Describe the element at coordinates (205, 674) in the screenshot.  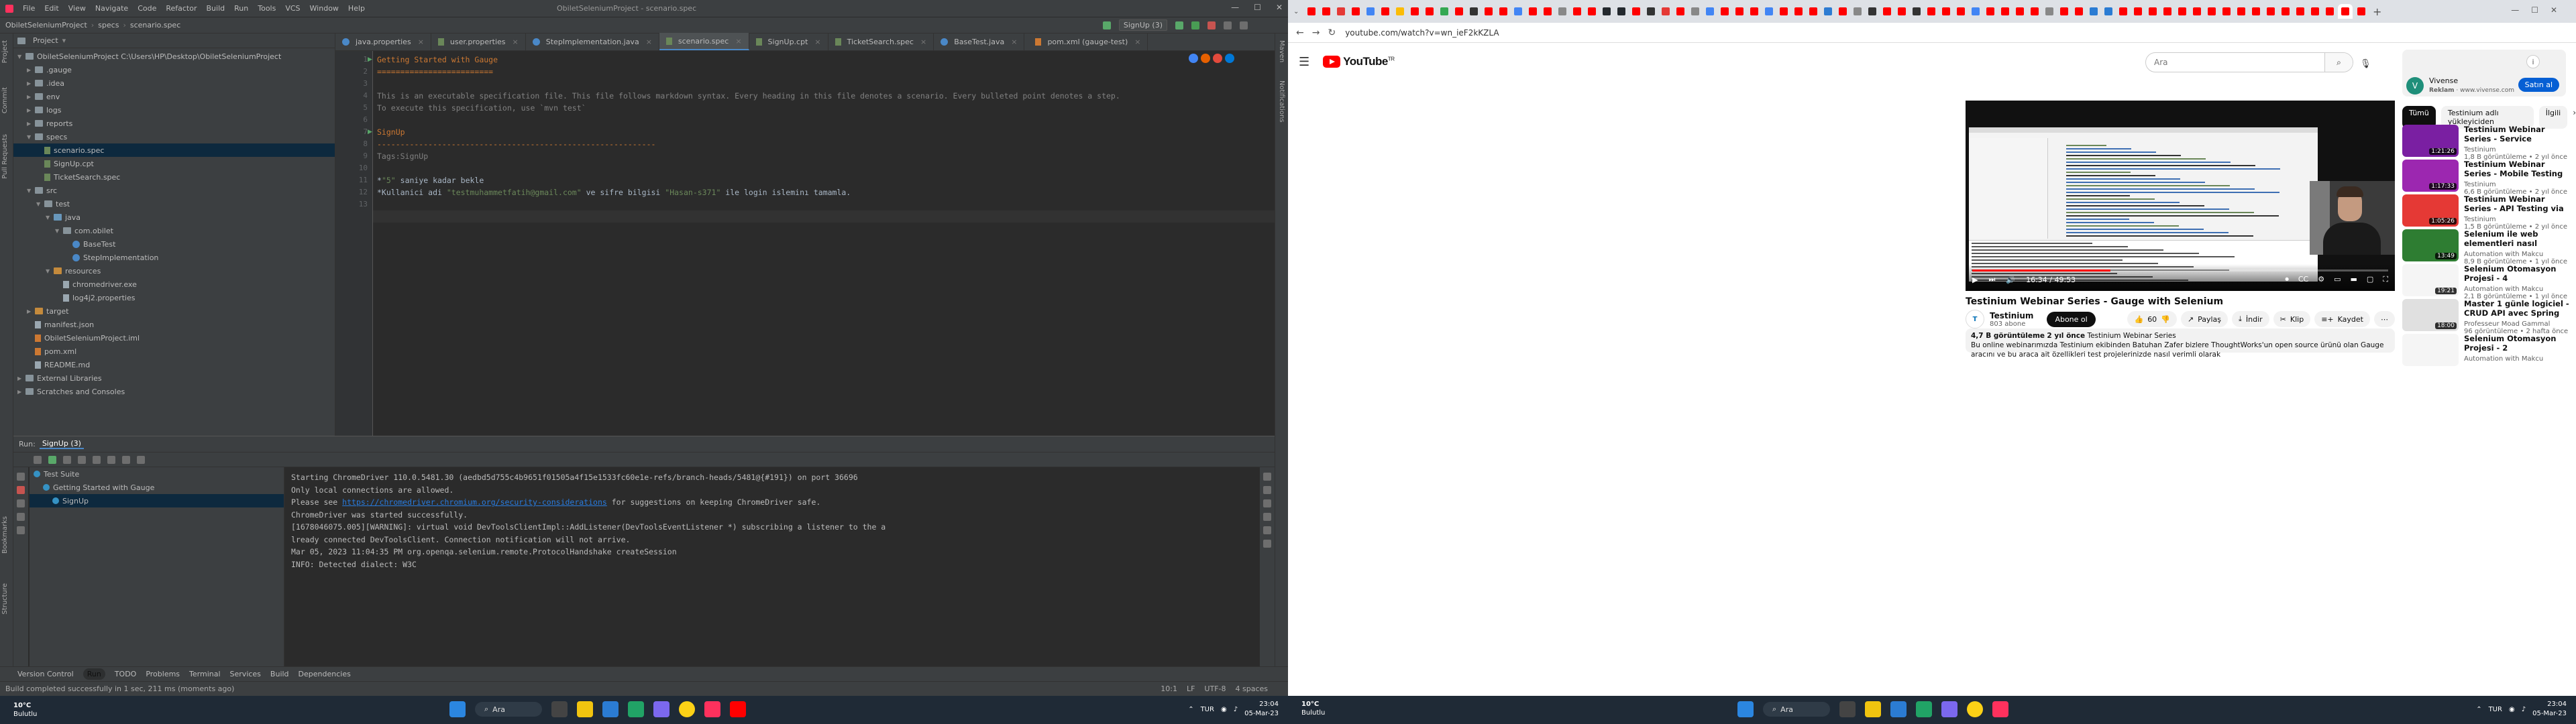
I see `bottom-tab-terminal: Terminal` at that location.